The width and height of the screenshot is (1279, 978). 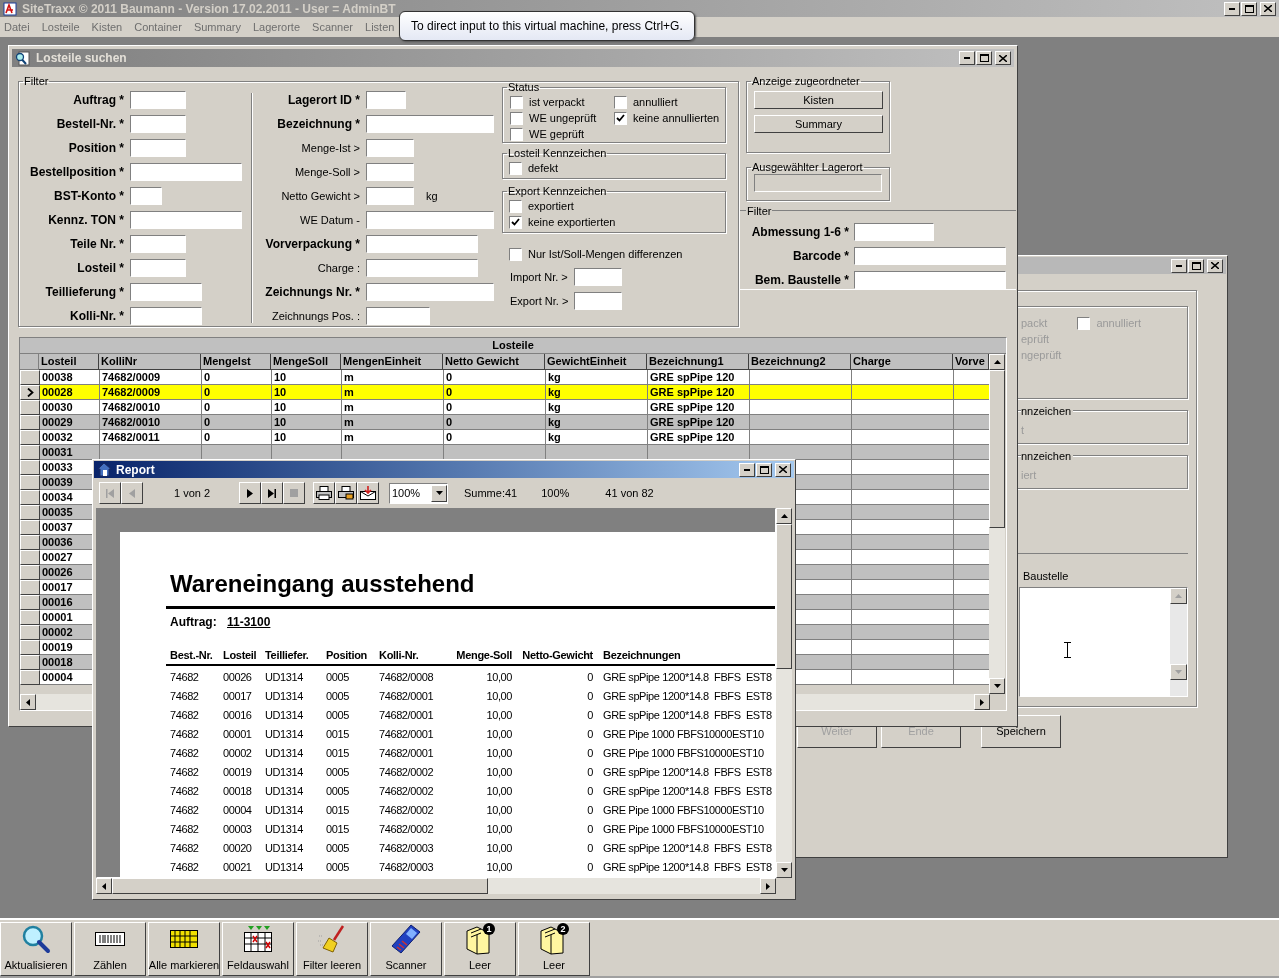 I want to click on toolbar-button: Scanner, so click(x=406, y=949).